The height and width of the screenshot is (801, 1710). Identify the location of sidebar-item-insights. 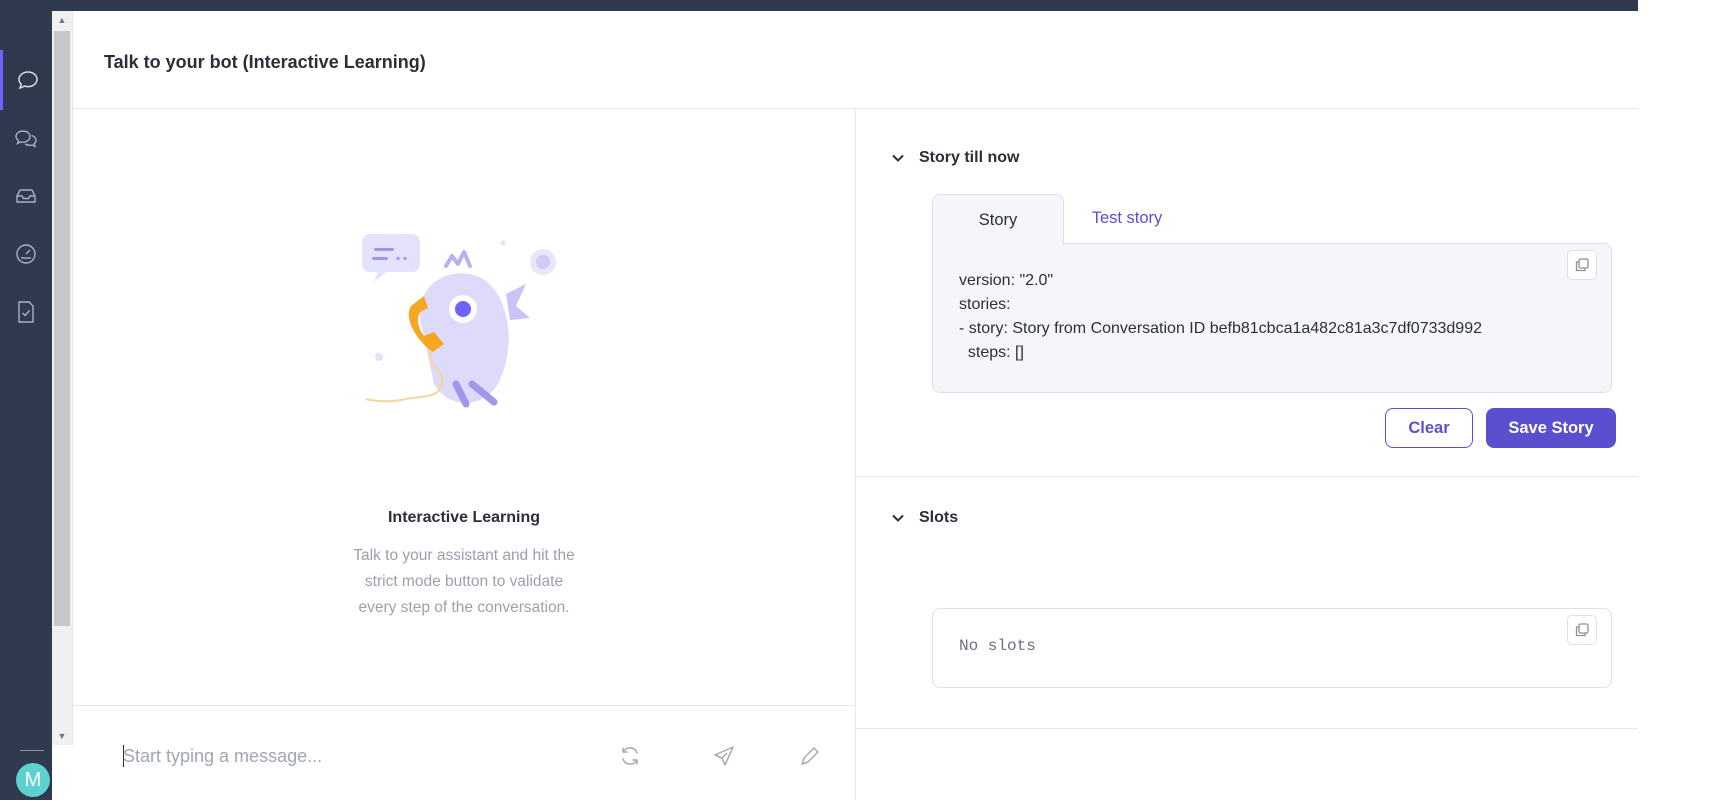
(26, 254).